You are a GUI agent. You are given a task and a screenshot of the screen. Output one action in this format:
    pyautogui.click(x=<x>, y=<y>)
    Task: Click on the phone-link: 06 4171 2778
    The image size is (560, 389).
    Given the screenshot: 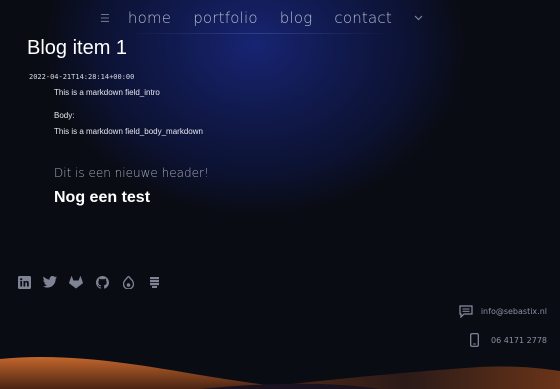 What is the action you would take?
    pyautogui.click(x=519, y=340)
    